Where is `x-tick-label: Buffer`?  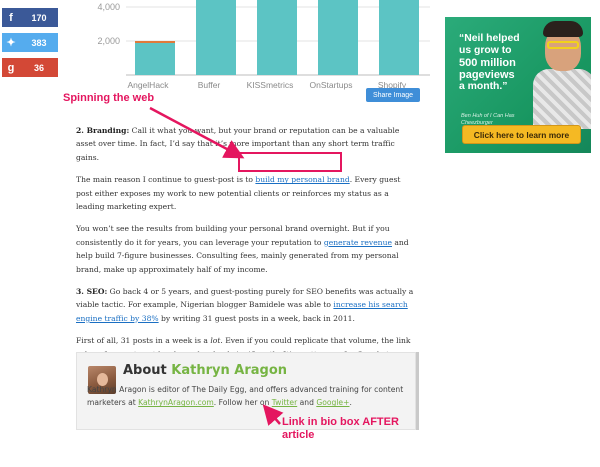
x-tick-label: Buffer is located at coordinates (209, 85).